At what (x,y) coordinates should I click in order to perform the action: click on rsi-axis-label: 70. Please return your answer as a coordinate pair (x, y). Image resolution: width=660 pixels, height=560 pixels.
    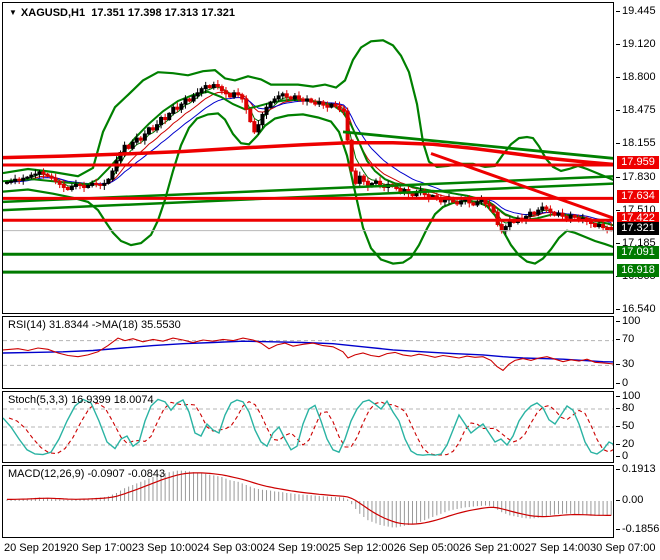
    Looking at the image, I should click on (628, 339).